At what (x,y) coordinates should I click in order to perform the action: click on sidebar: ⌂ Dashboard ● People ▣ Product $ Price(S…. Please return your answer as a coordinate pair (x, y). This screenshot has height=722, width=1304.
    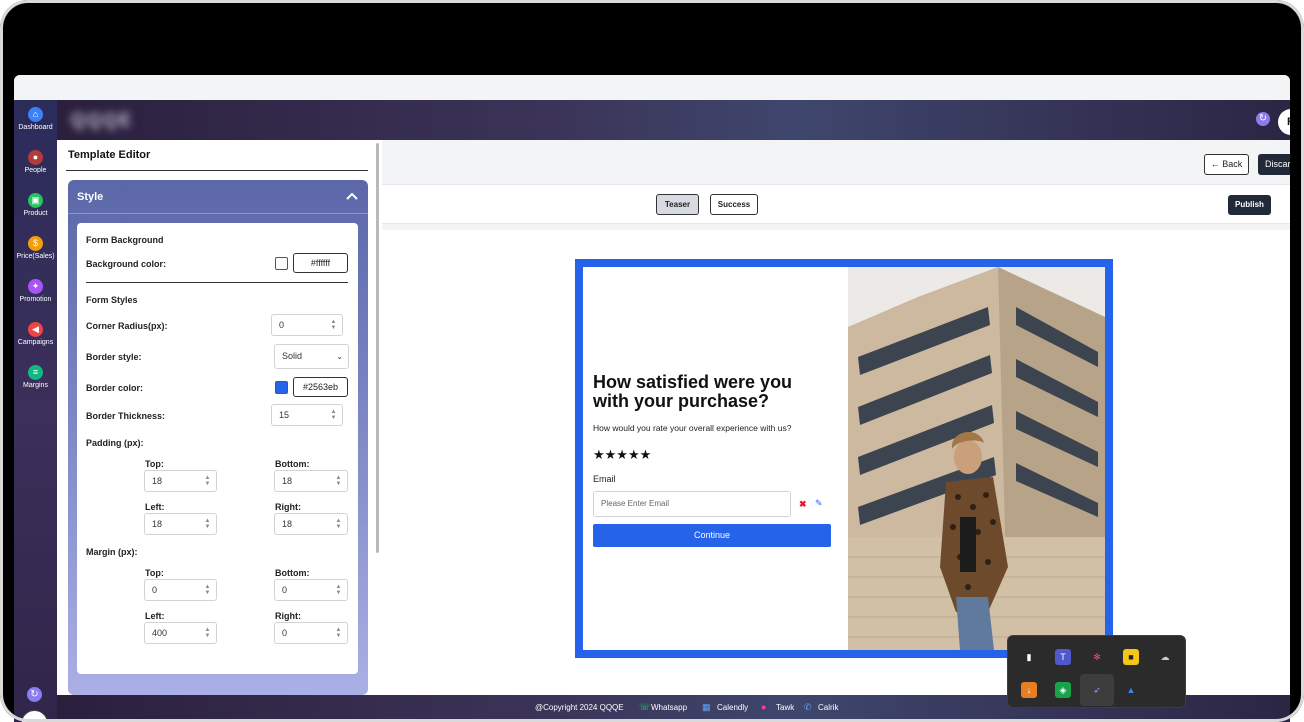
    Looking at the image, I should click on (35, 411).